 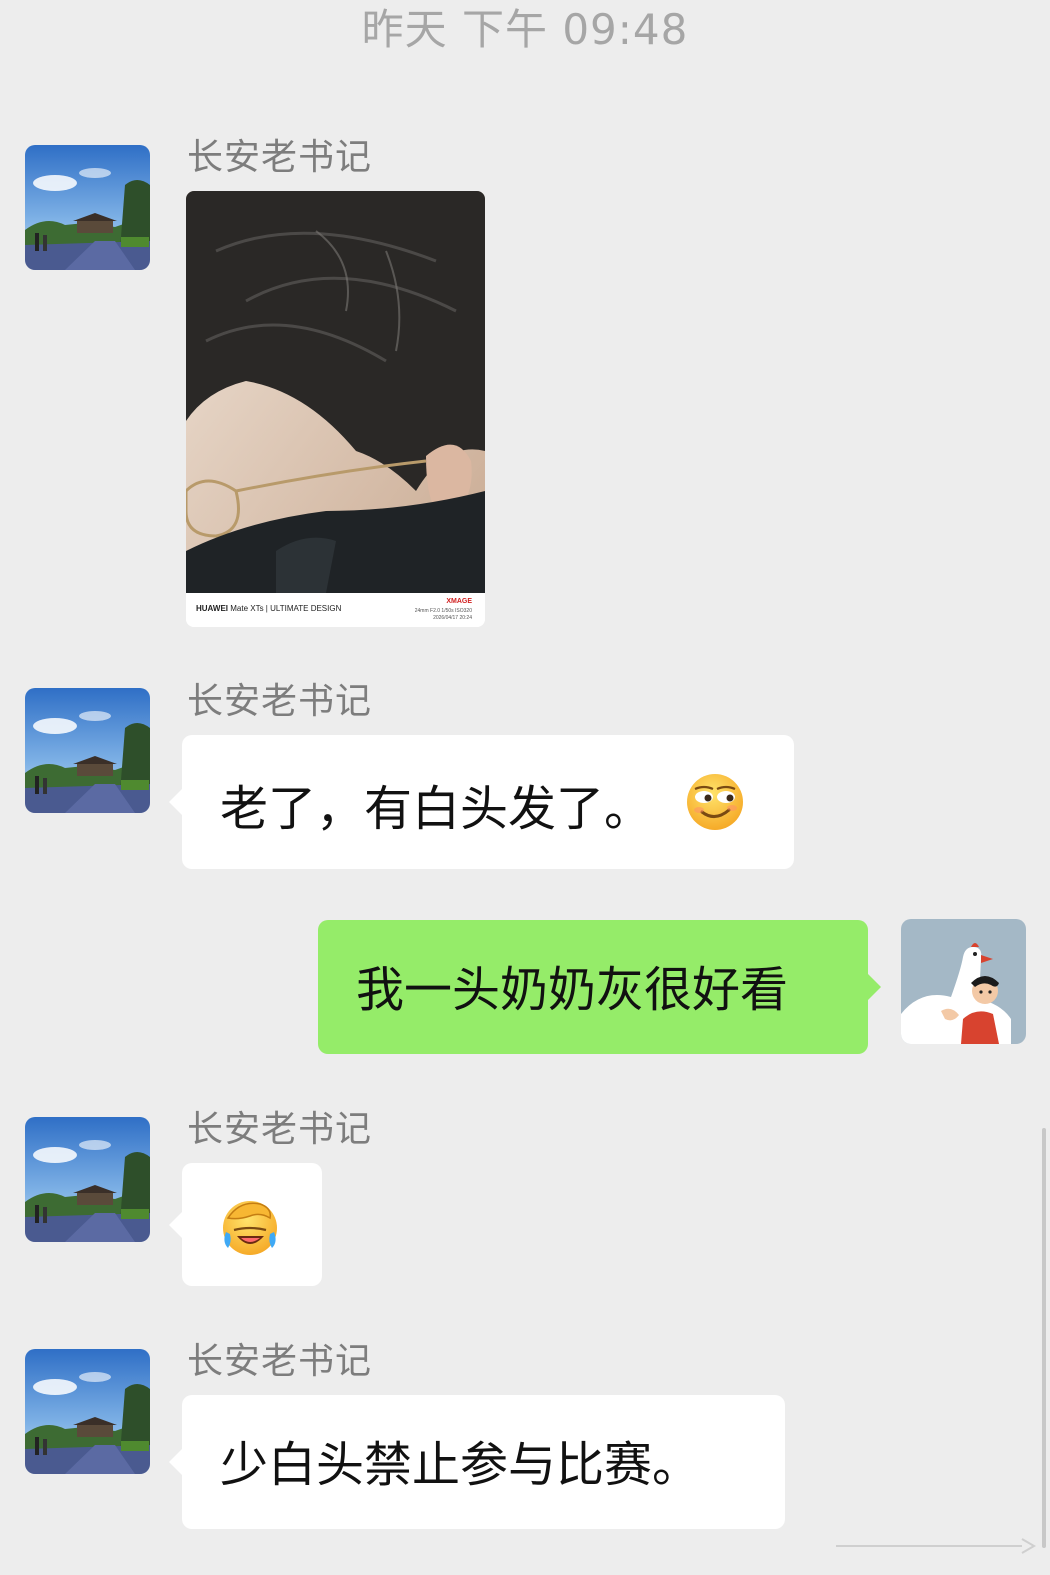 I want to click on message-bubble, so click(x=245, y=1224).